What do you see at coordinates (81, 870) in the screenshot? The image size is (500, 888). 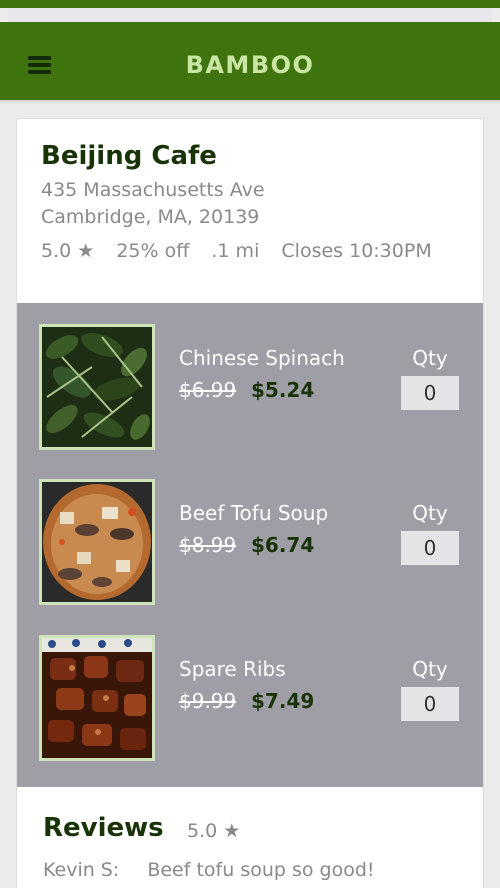 I see `review-author: Kevin S:` at bounding box center [81, 870].